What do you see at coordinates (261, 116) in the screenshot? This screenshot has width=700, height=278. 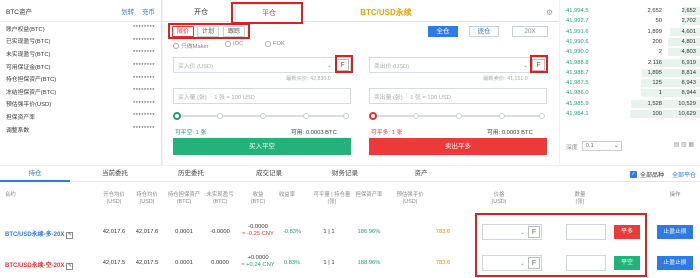 I see `buy-qty-slider` at bounding box center [261, 116].